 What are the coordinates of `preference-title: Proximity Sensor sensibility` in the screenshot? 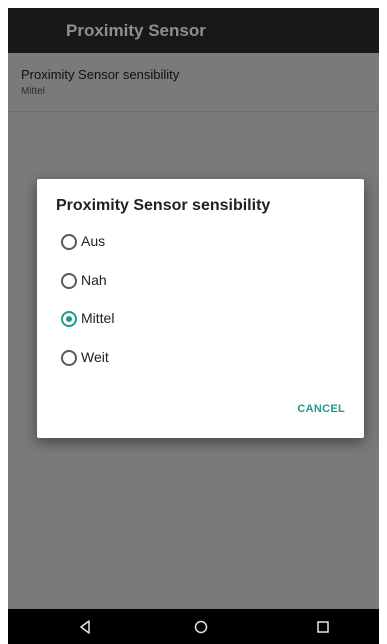 It's located at (100, 74).